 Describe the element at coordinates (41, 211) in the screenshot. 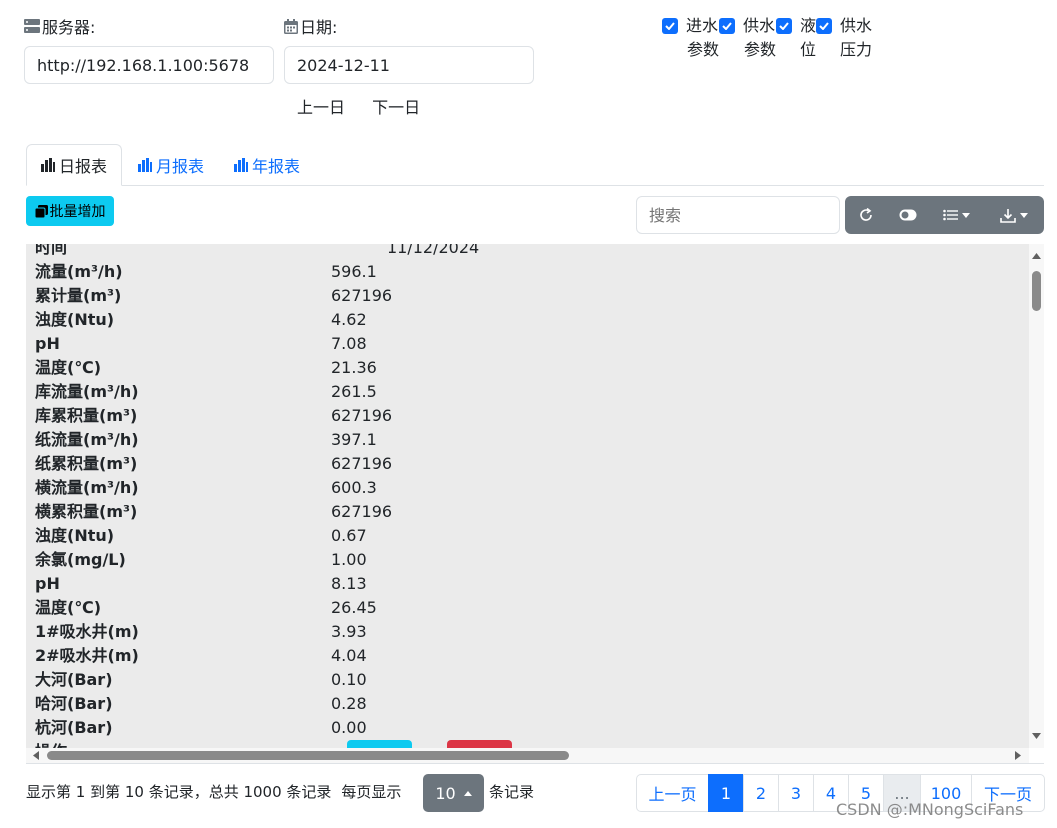

I see `copy-icon` at that location.